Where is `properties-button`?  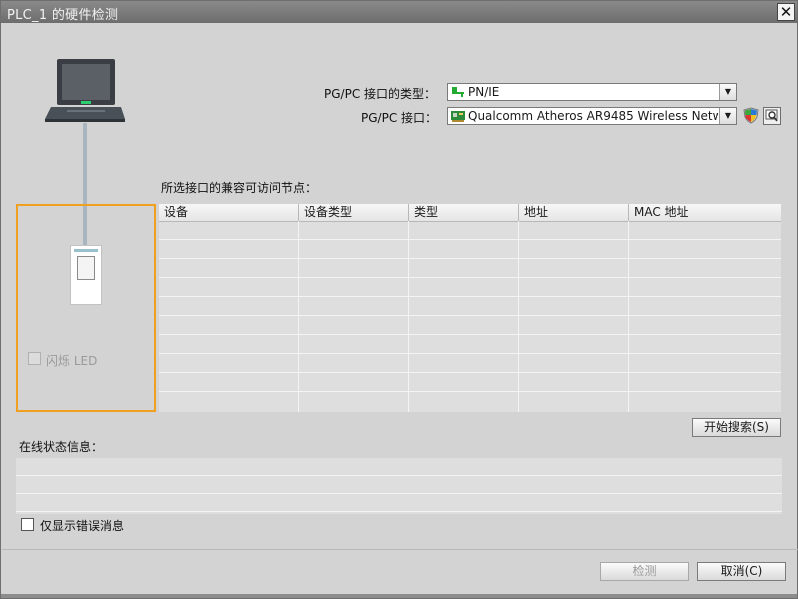
properties-button is located at coordinates (772, 116).